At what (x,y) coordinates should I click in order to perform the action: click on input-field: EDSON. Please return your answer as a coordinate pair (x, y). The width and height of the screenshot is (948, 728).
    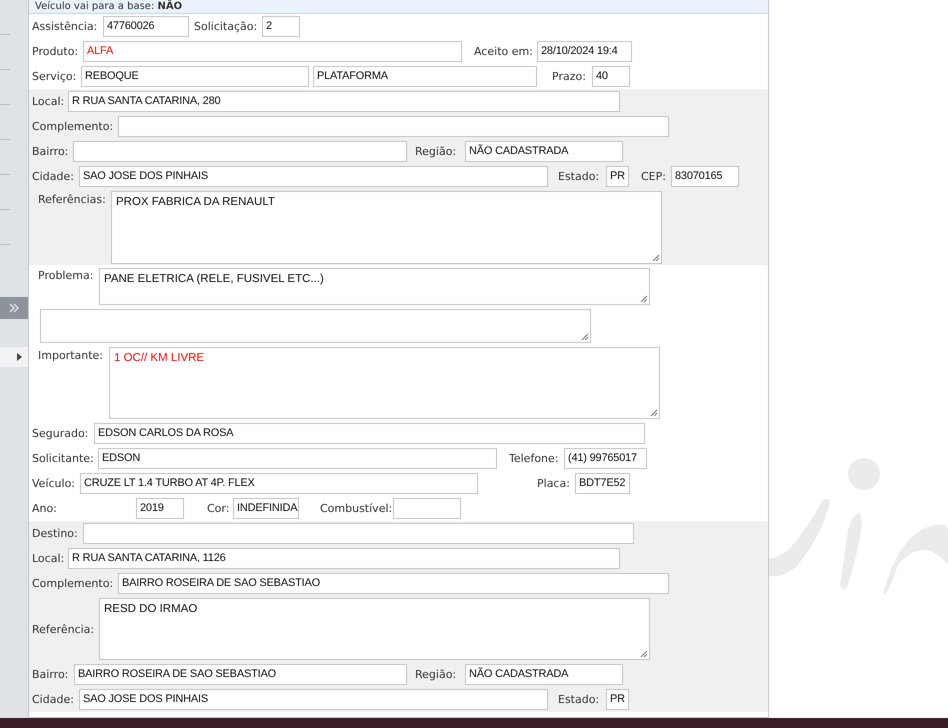
    Looking at the image, I should click on (297, 458).